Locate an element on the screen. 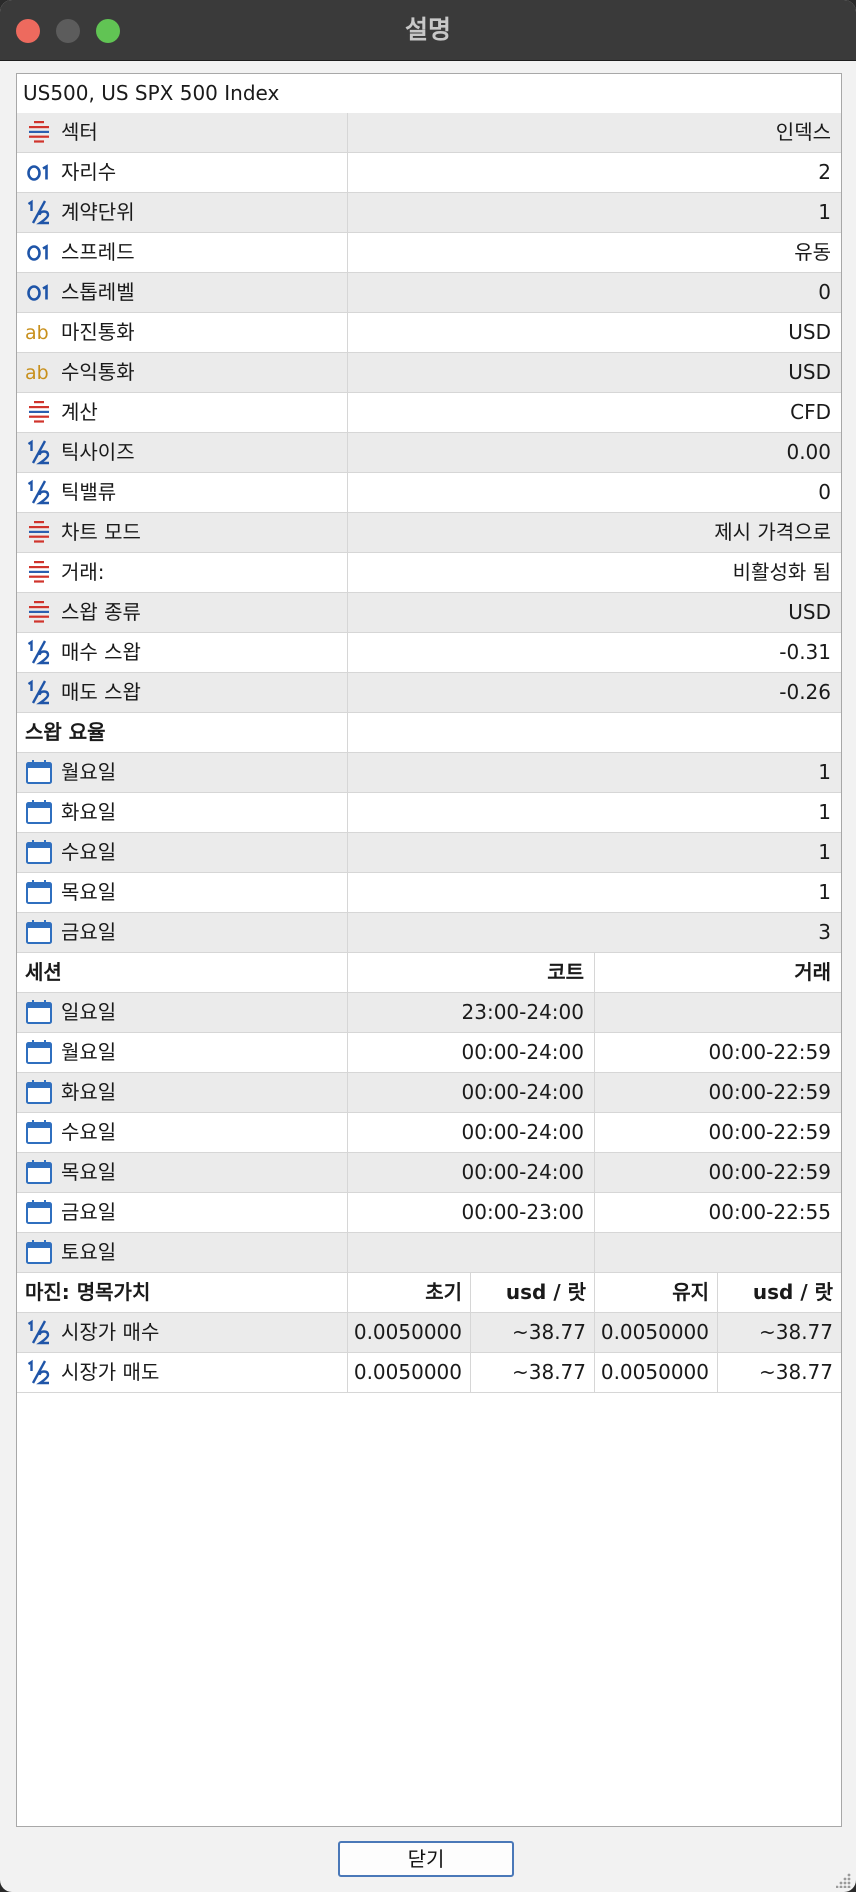 This screenshot has height=1892, width=856. property-row: 자리수 2 is located at coordinates (429, 173).